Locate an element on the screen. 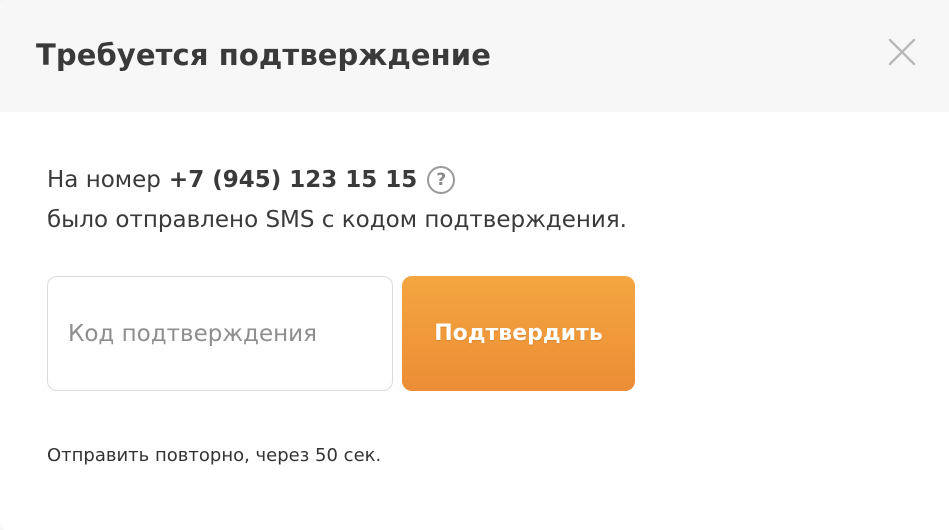 The height and width of the screenshot is (530, 949). resend-countdown: Отправить повторно, через 50 сек. is located at coordinates (214, 455).